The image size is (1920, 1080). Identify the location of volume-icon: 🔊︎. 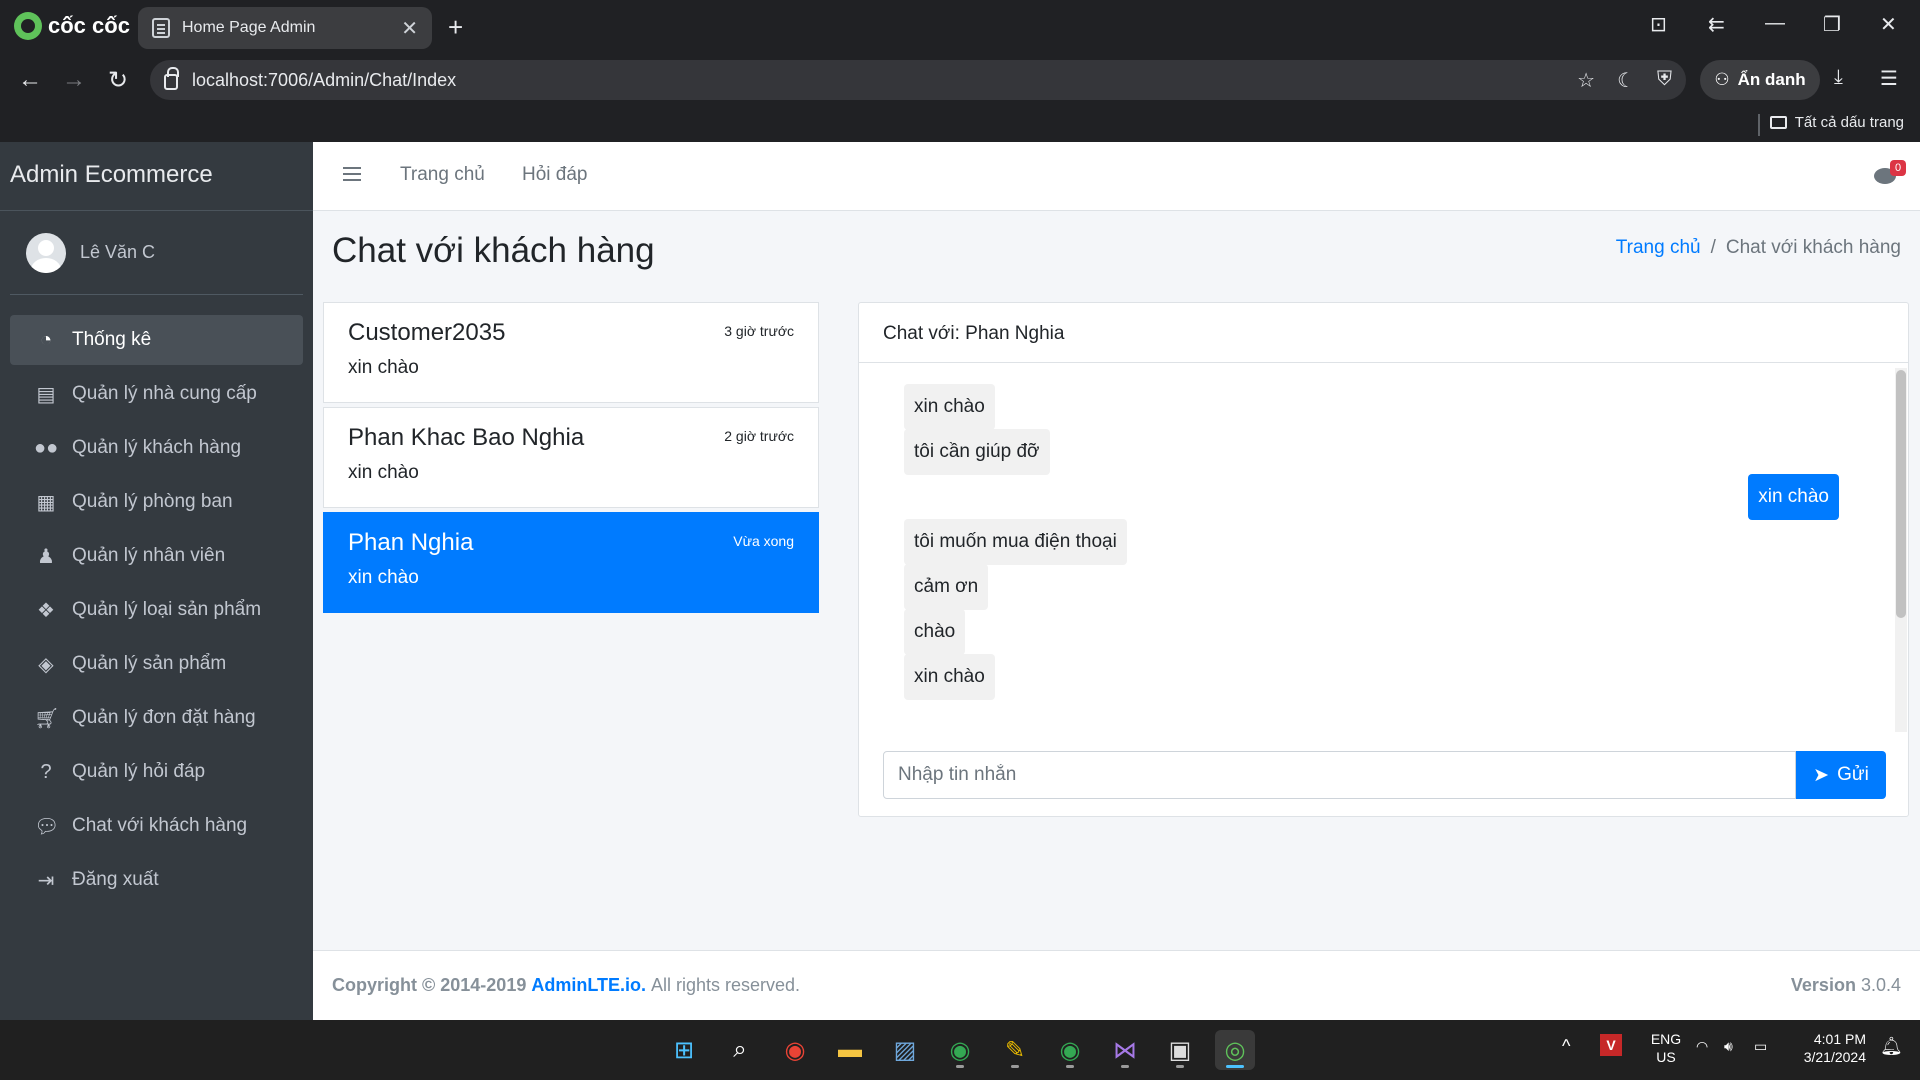
(1728, 1046).